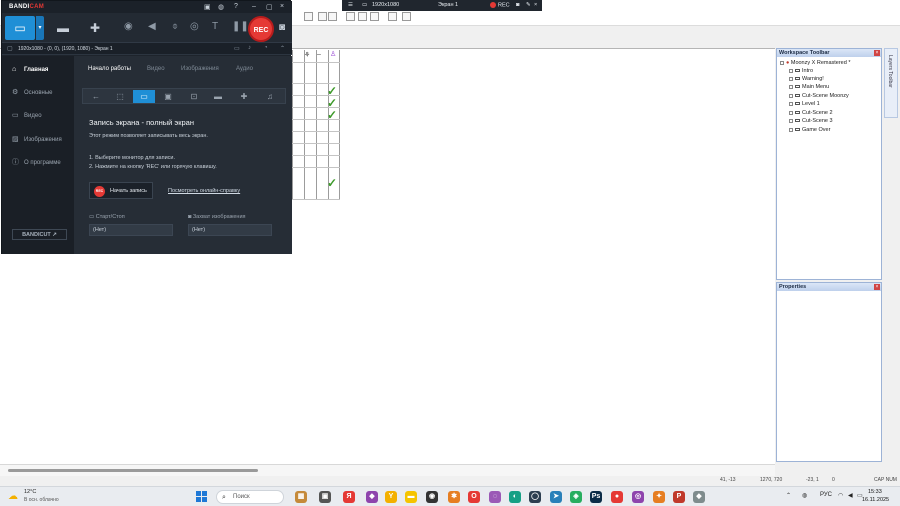 Image resolution: width=900 pixels, height=506 pixels. Describe the element at coordinates (826, 495) in the screenshot. I see `language-indicator: РУС` at that location.